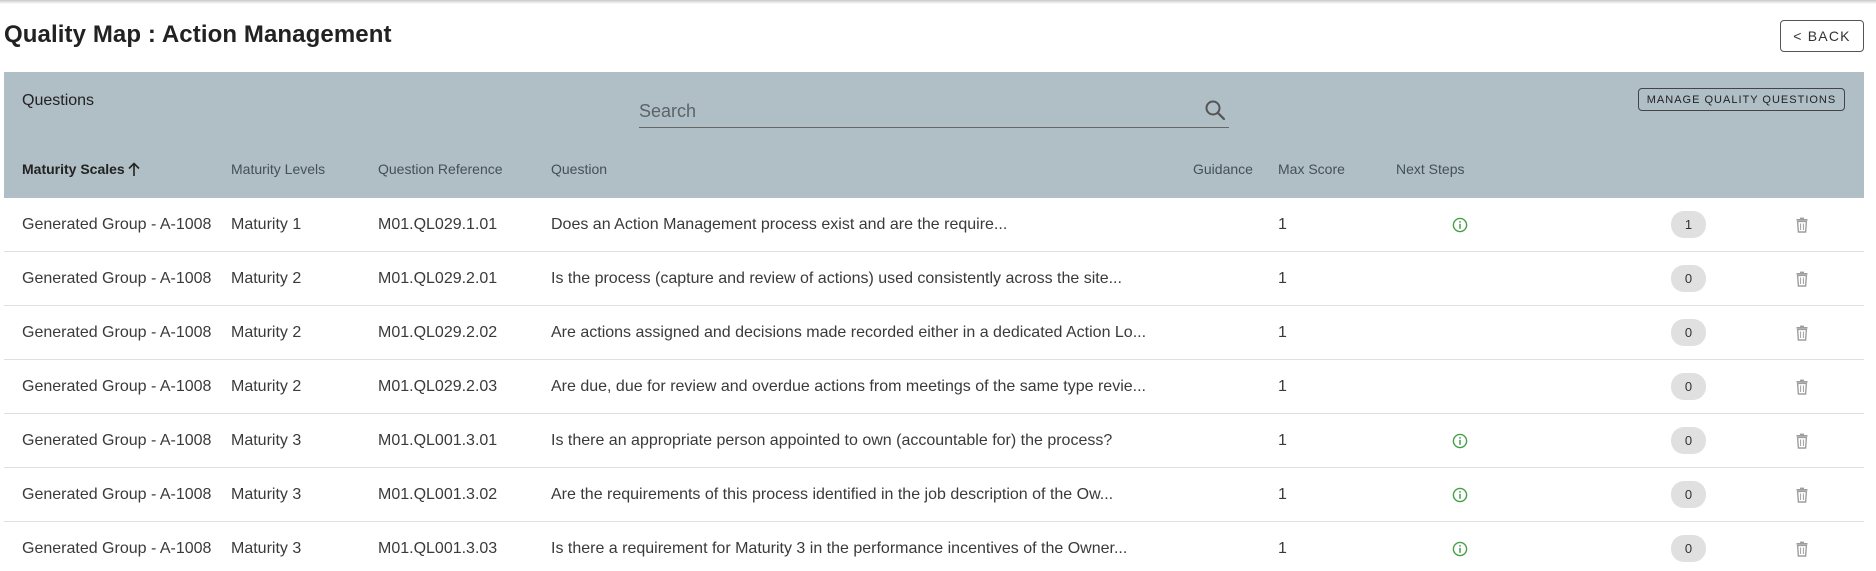  Describe the element at coordinates (438, 386) in the screenshot. I see `cell-question-reference: M01.QL029.2.03` at that location.